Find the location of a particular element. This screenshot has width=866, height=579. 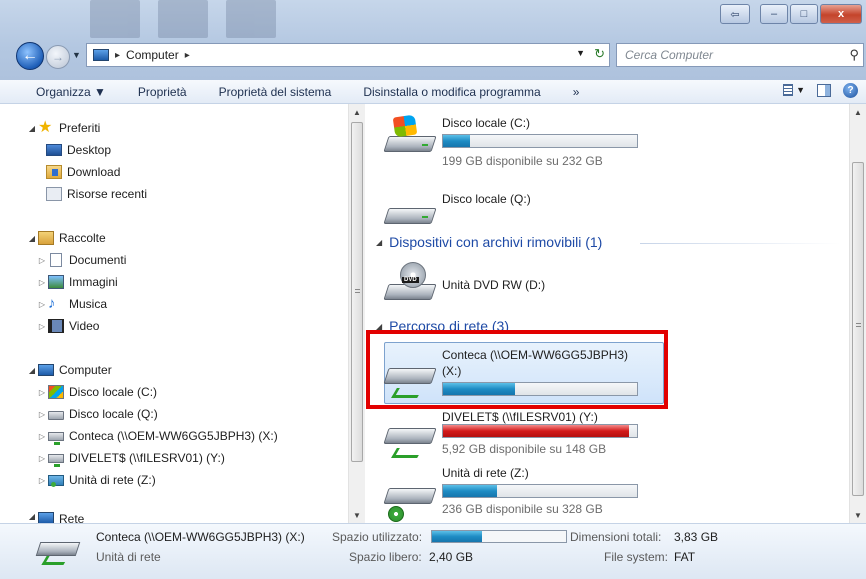

uninstall-program-button: Disinstalla o modifica programma is located at coordinates (451, 92).